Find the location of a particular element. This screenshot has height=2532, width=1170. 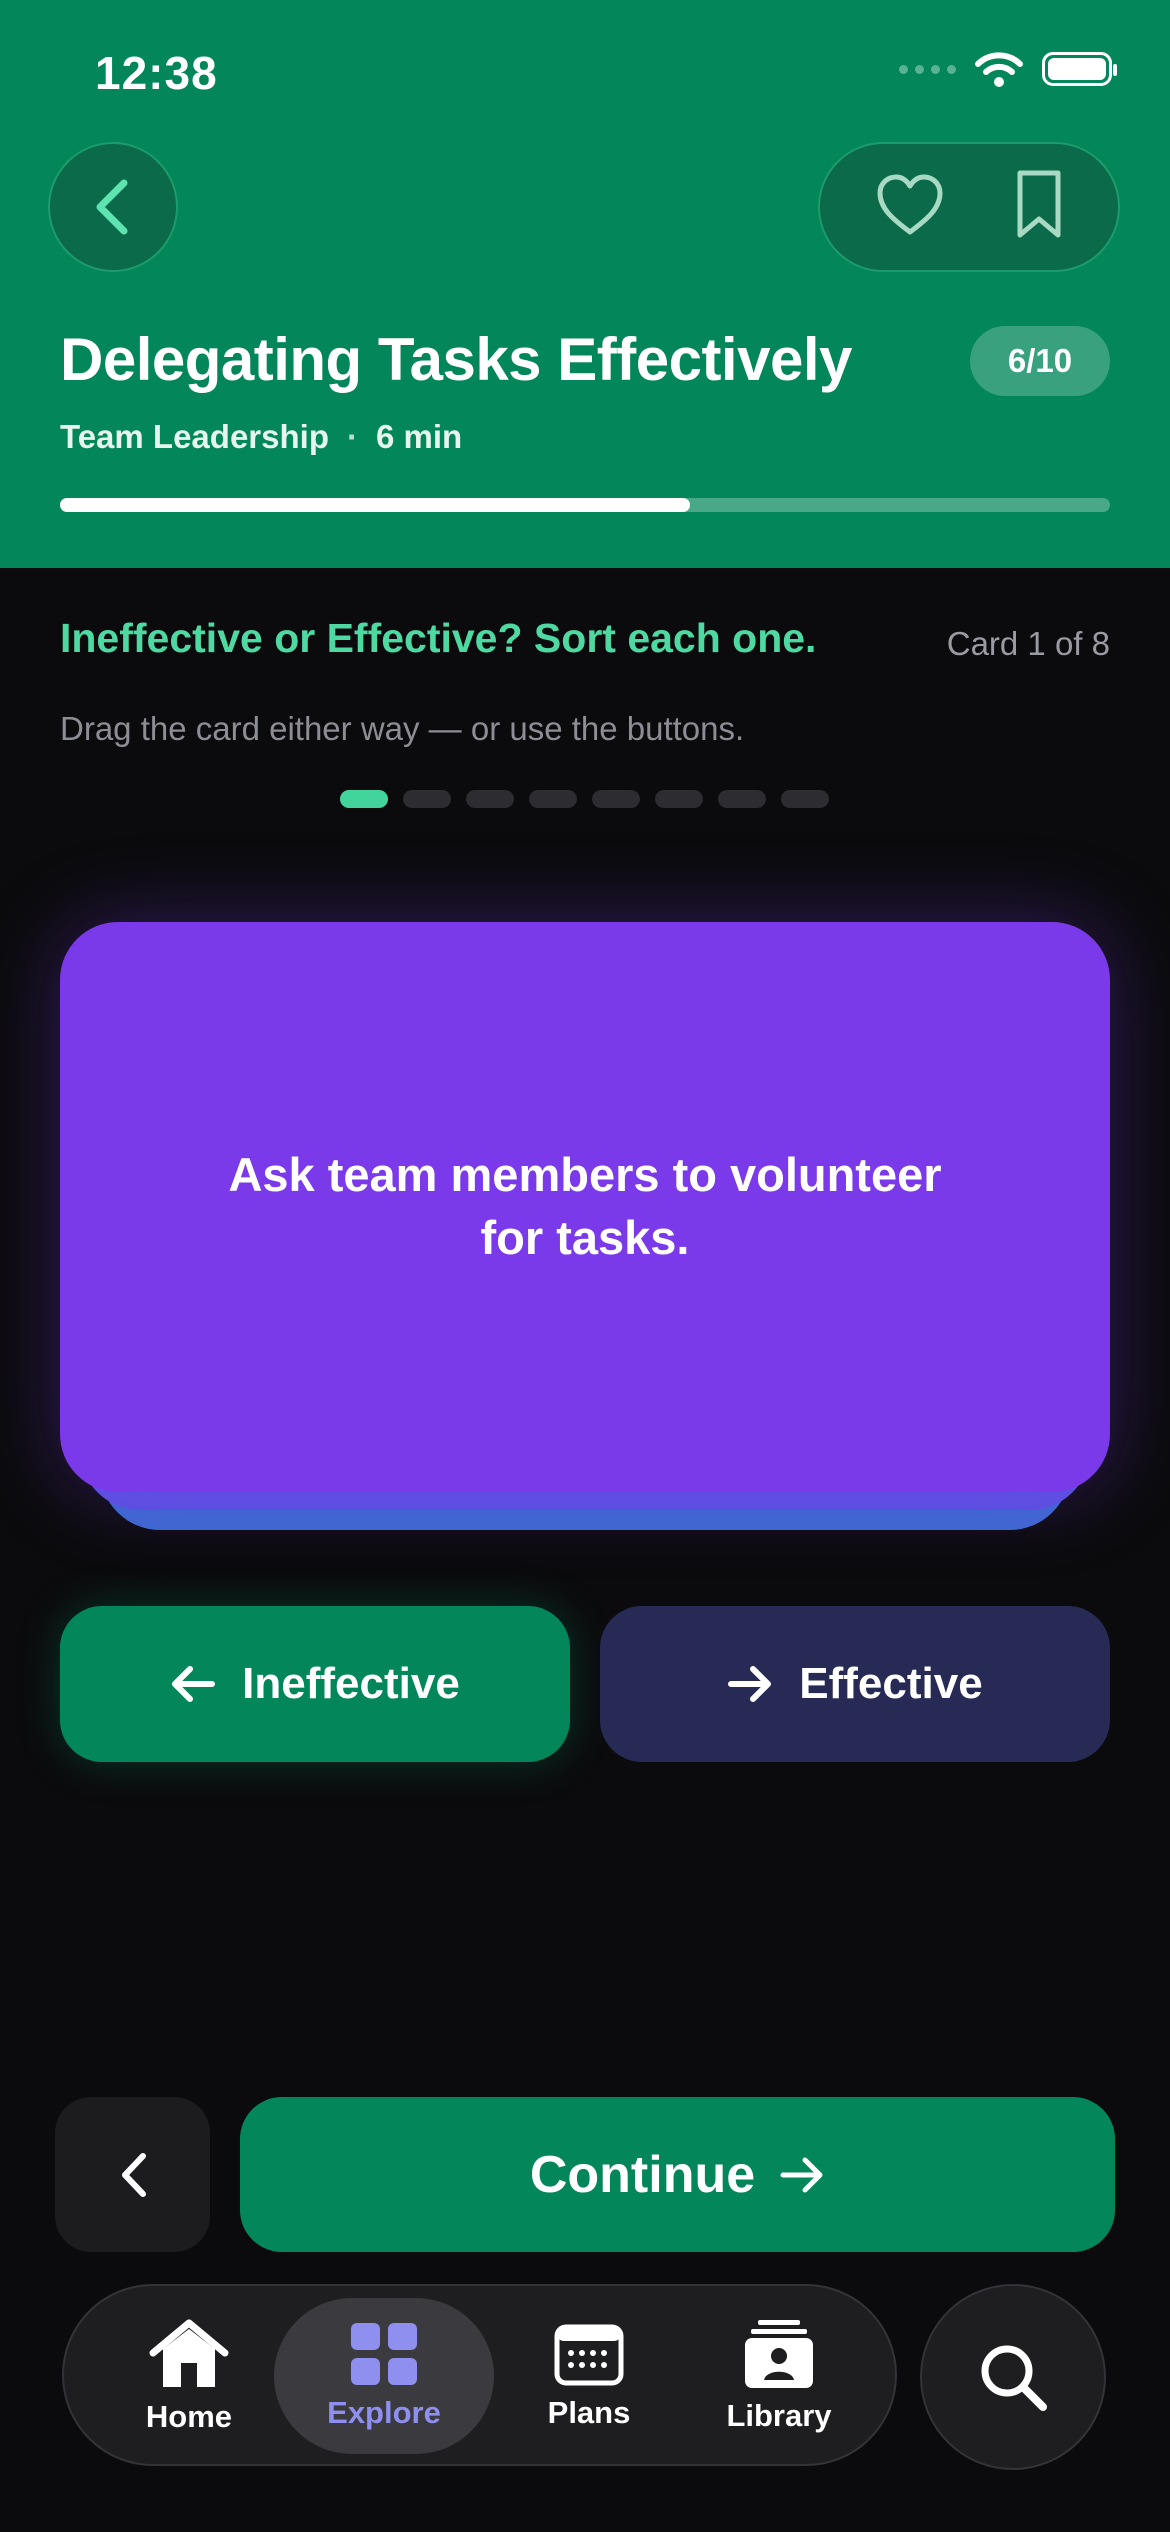

tab-home: Home is located at coordinates (189, 2376).